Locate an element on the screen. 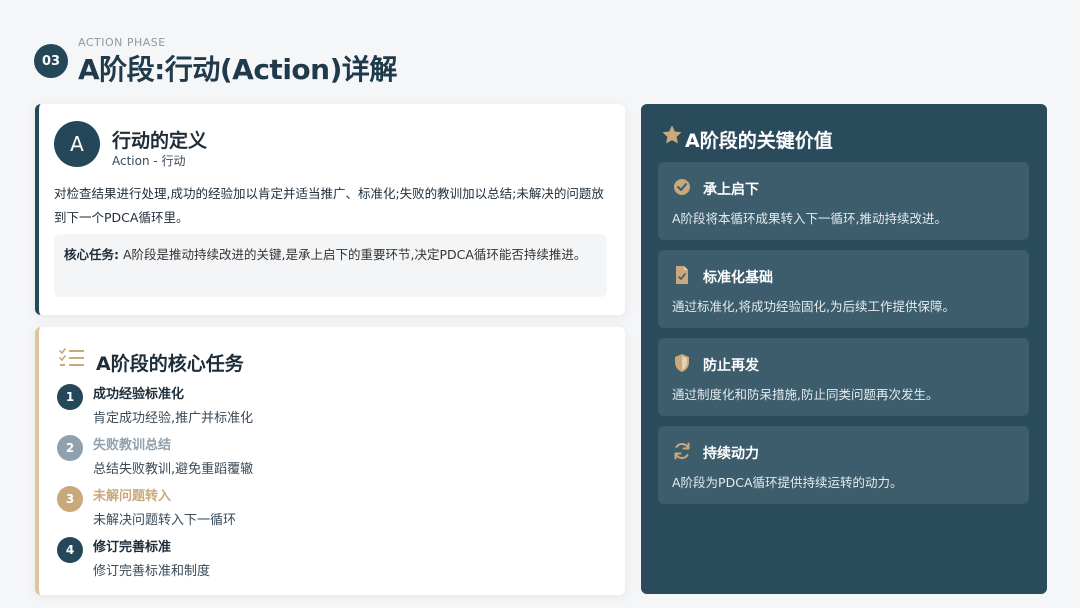 This screenshot has height=608, width=1080. value-title: 持续动力 is located at coordinates (731, 454).